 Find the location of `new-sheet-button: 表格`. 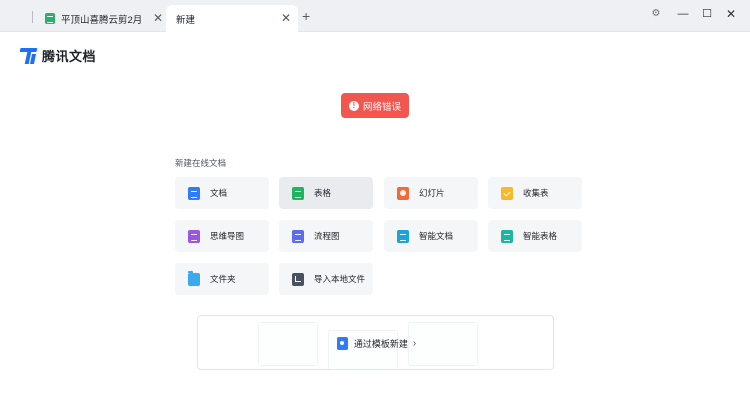

new-sheet-button: 表格 is located at coordinates (326, 193).